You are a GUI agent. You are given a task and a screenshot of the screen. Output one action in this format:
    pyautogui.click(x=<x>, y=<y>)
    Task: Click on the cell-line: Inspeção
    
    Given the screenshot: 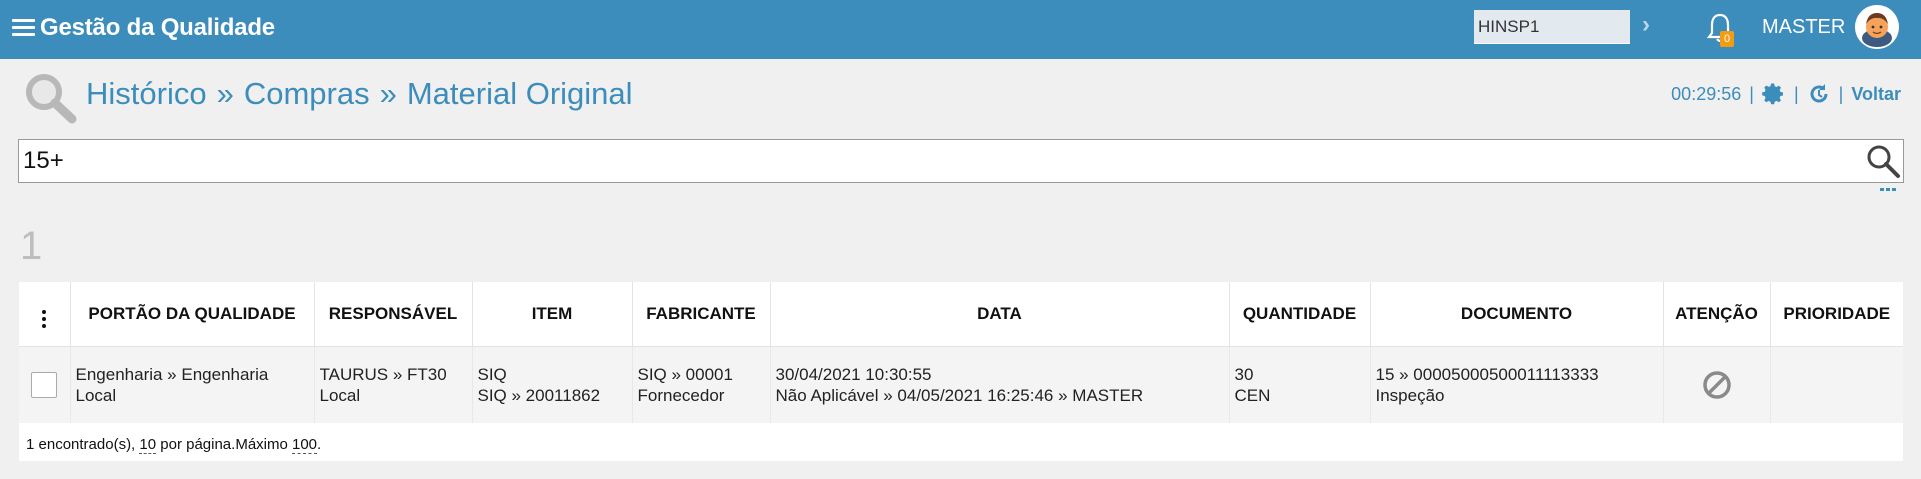 What is the action you would take?
    pyautogui.click(x=1410, y=395)
    